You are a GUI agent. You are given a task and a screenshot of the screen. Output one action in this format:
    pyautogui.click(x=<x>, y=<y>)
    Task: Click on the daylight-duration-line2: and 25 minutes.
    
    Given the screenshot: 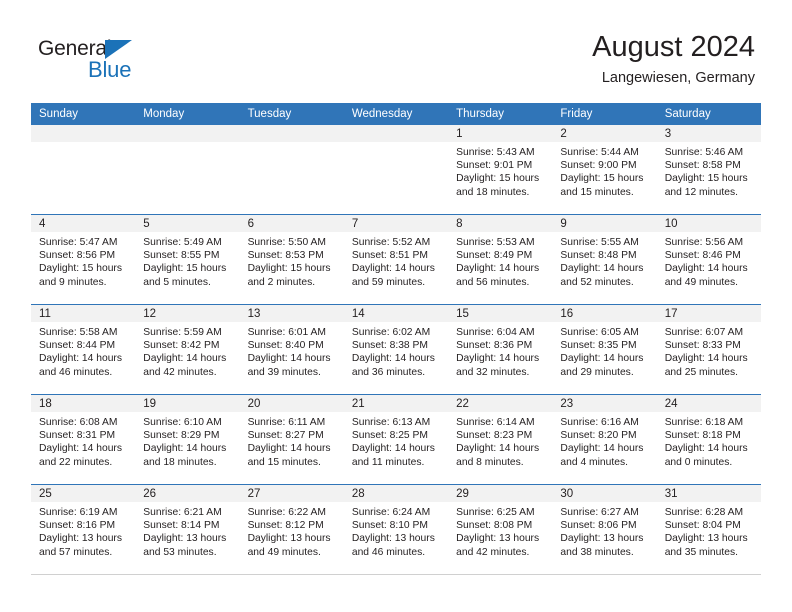 What is the action you would take?
    pyautogui.click(x=701, y=372)
    